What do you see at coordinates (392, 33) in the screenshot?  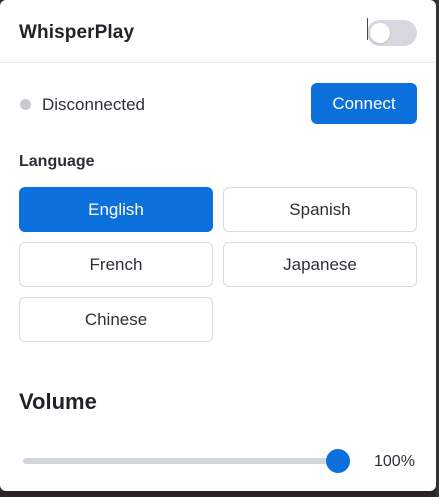 I see `power-toggle` at bounding box center [392, 33].